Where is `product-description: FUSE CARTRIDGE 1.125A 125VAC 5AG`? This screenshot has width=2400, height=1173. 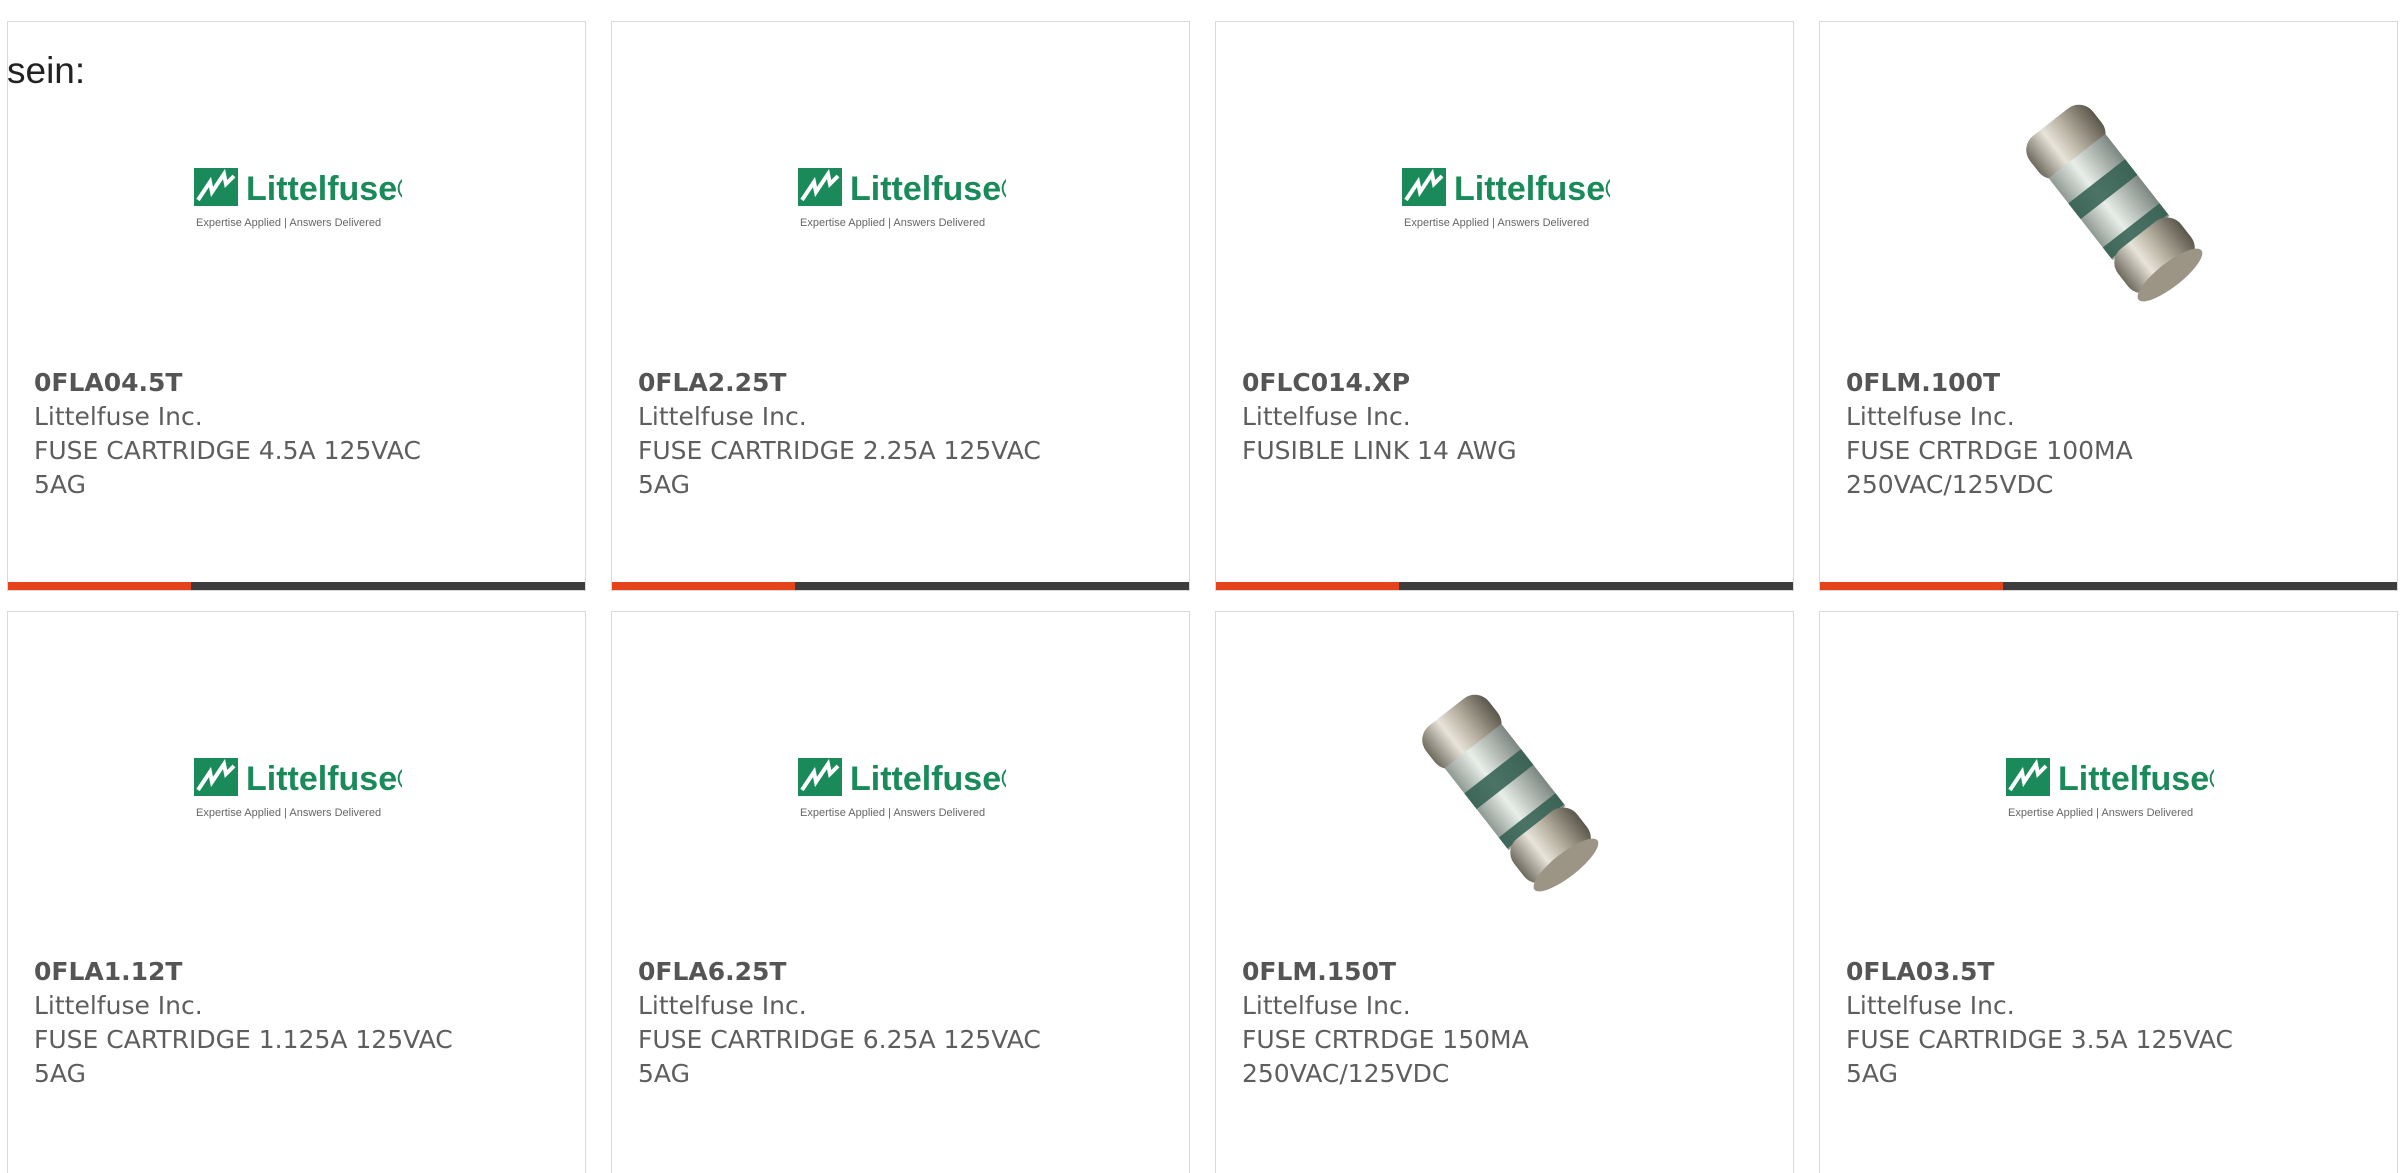
product-description: FUSE CARTRIDGE 1.125A 125VAC 5AG is located at coordinates (243, 1056).